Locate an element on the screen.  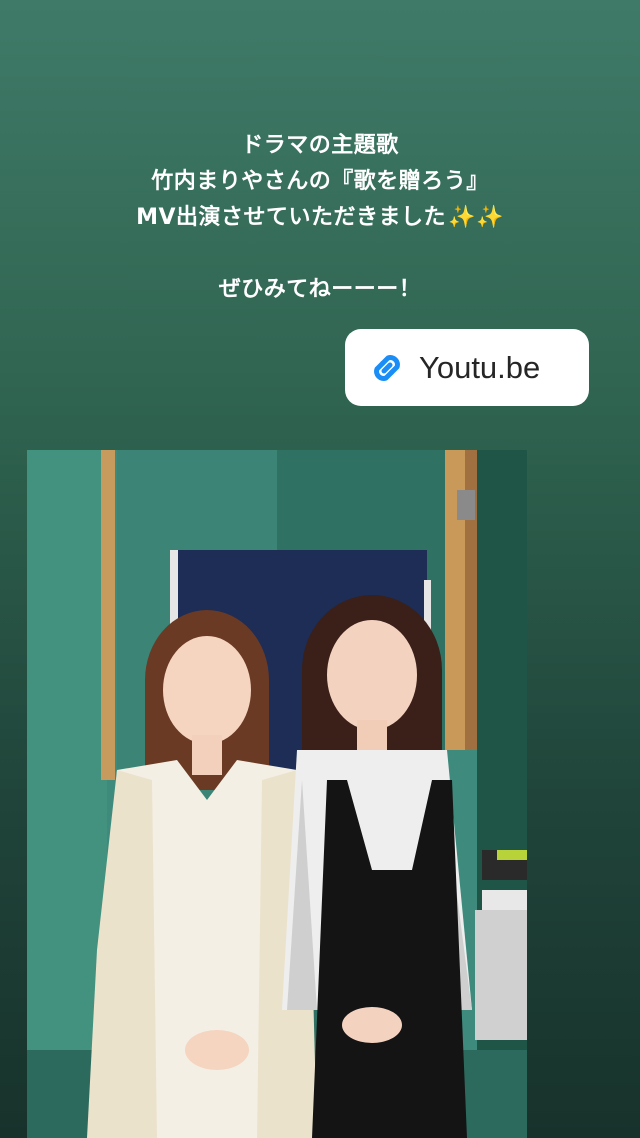
link-icon is located at coordinates (387, 368).